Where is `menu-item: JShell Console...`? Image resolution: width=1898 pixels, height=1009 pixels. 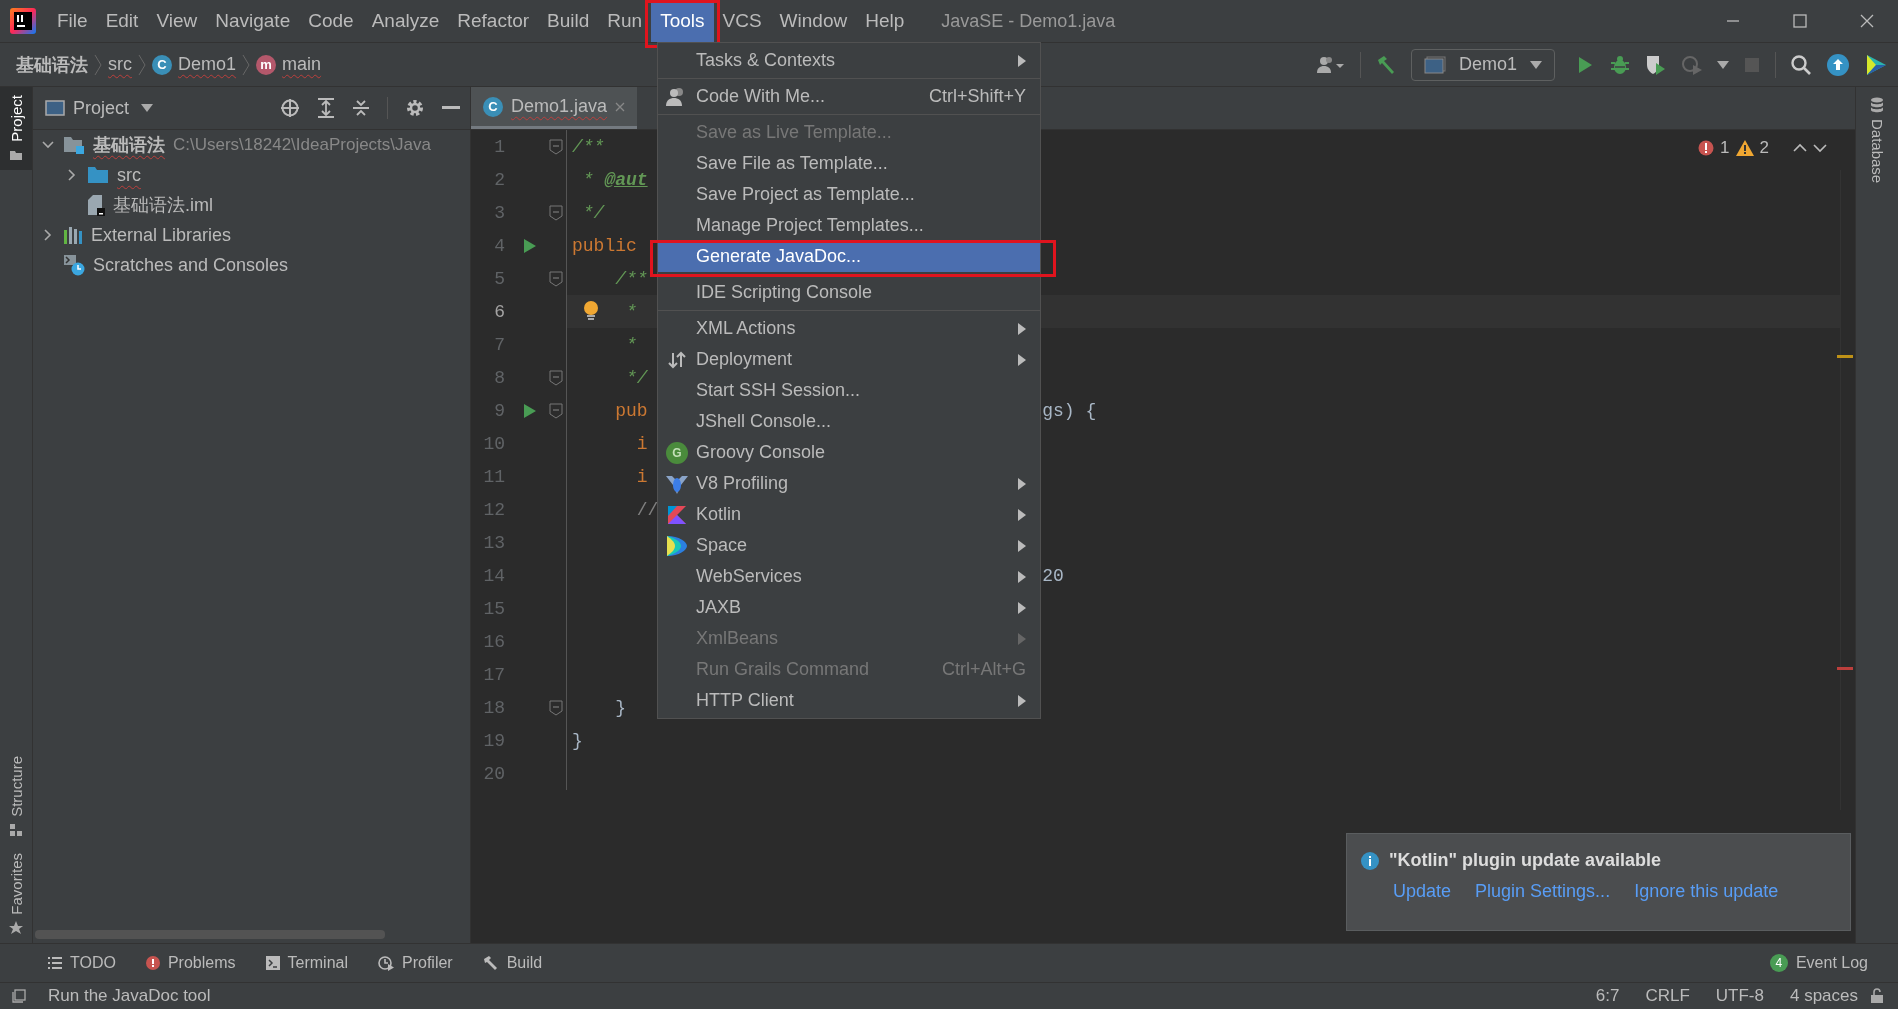
menu-item: JShell Console... is located at coordinates (849, 421).